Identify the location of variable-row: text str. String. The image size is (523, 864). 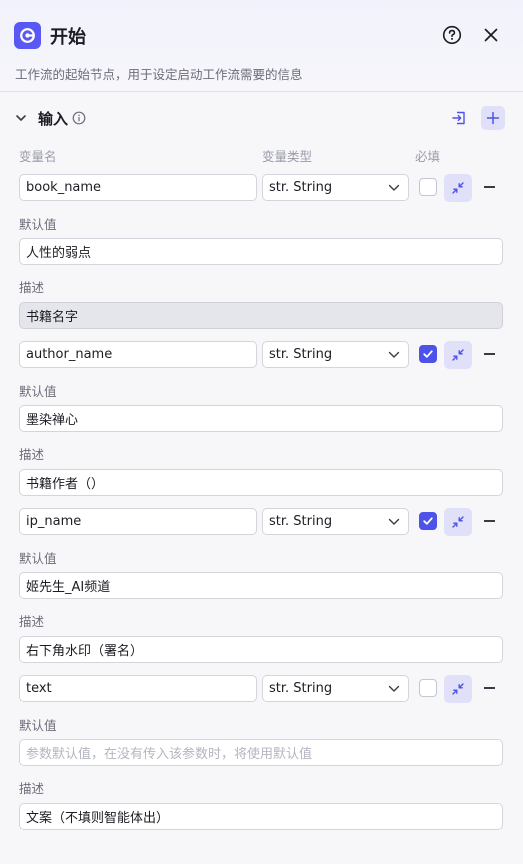
(261, 689).